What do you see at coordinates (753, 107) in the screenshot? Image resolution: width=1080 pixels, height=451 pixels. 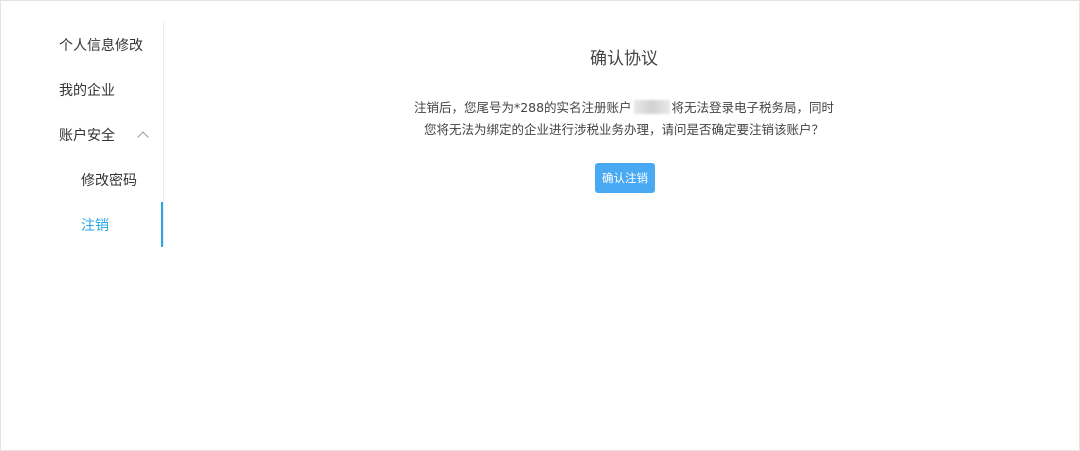 I see `description-text-after: 将无法登录电子税务局，同时` at bounding box center [753, 107].